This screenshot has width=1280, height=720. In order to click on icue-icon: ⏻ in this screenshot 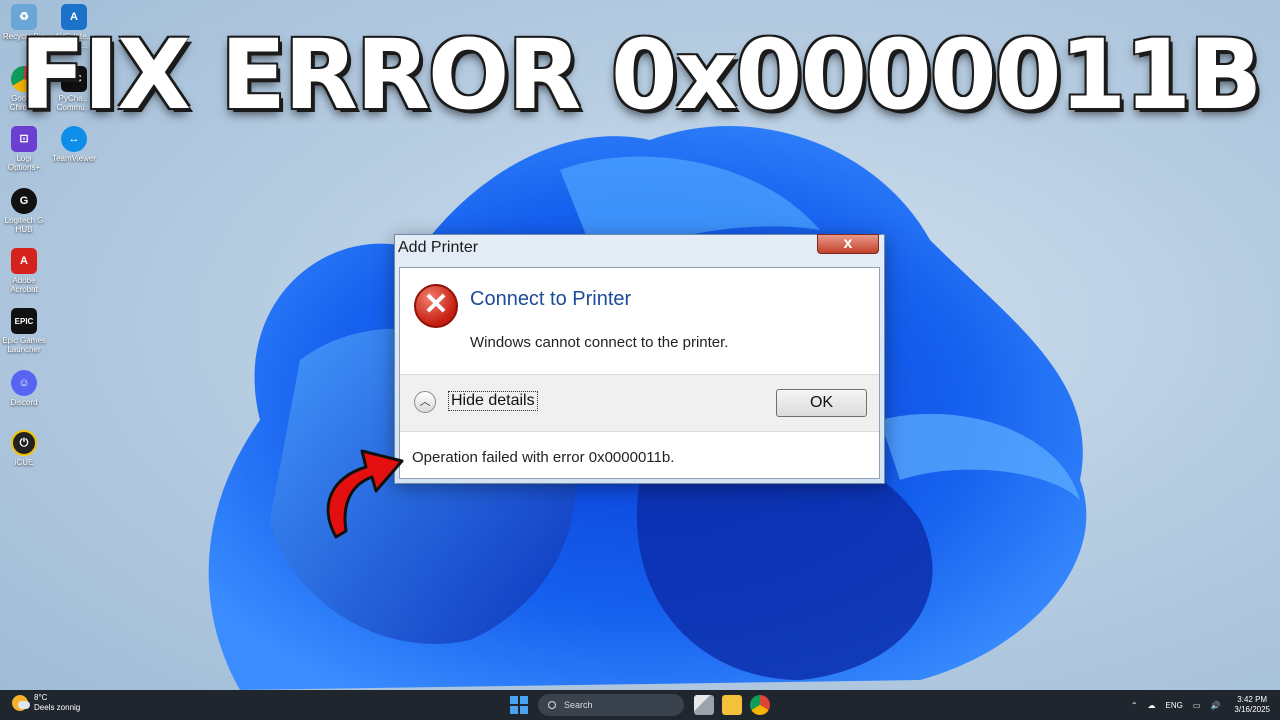, I will do `click(24, 443)`.